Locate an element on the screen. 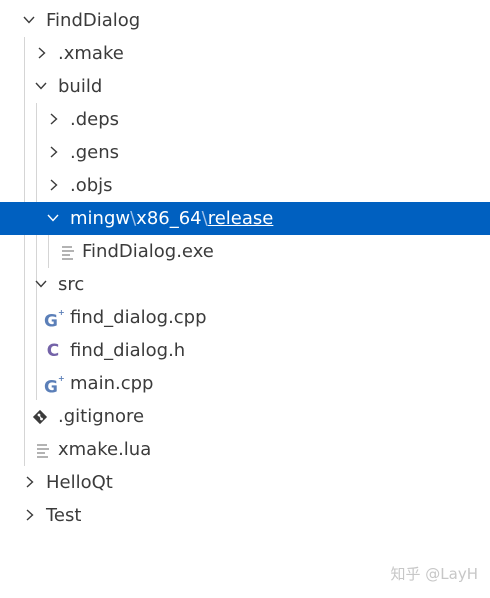 This screenshot has width=490, height=598. watermark: 知乎 @LayH is located at coordinates (434, 574).